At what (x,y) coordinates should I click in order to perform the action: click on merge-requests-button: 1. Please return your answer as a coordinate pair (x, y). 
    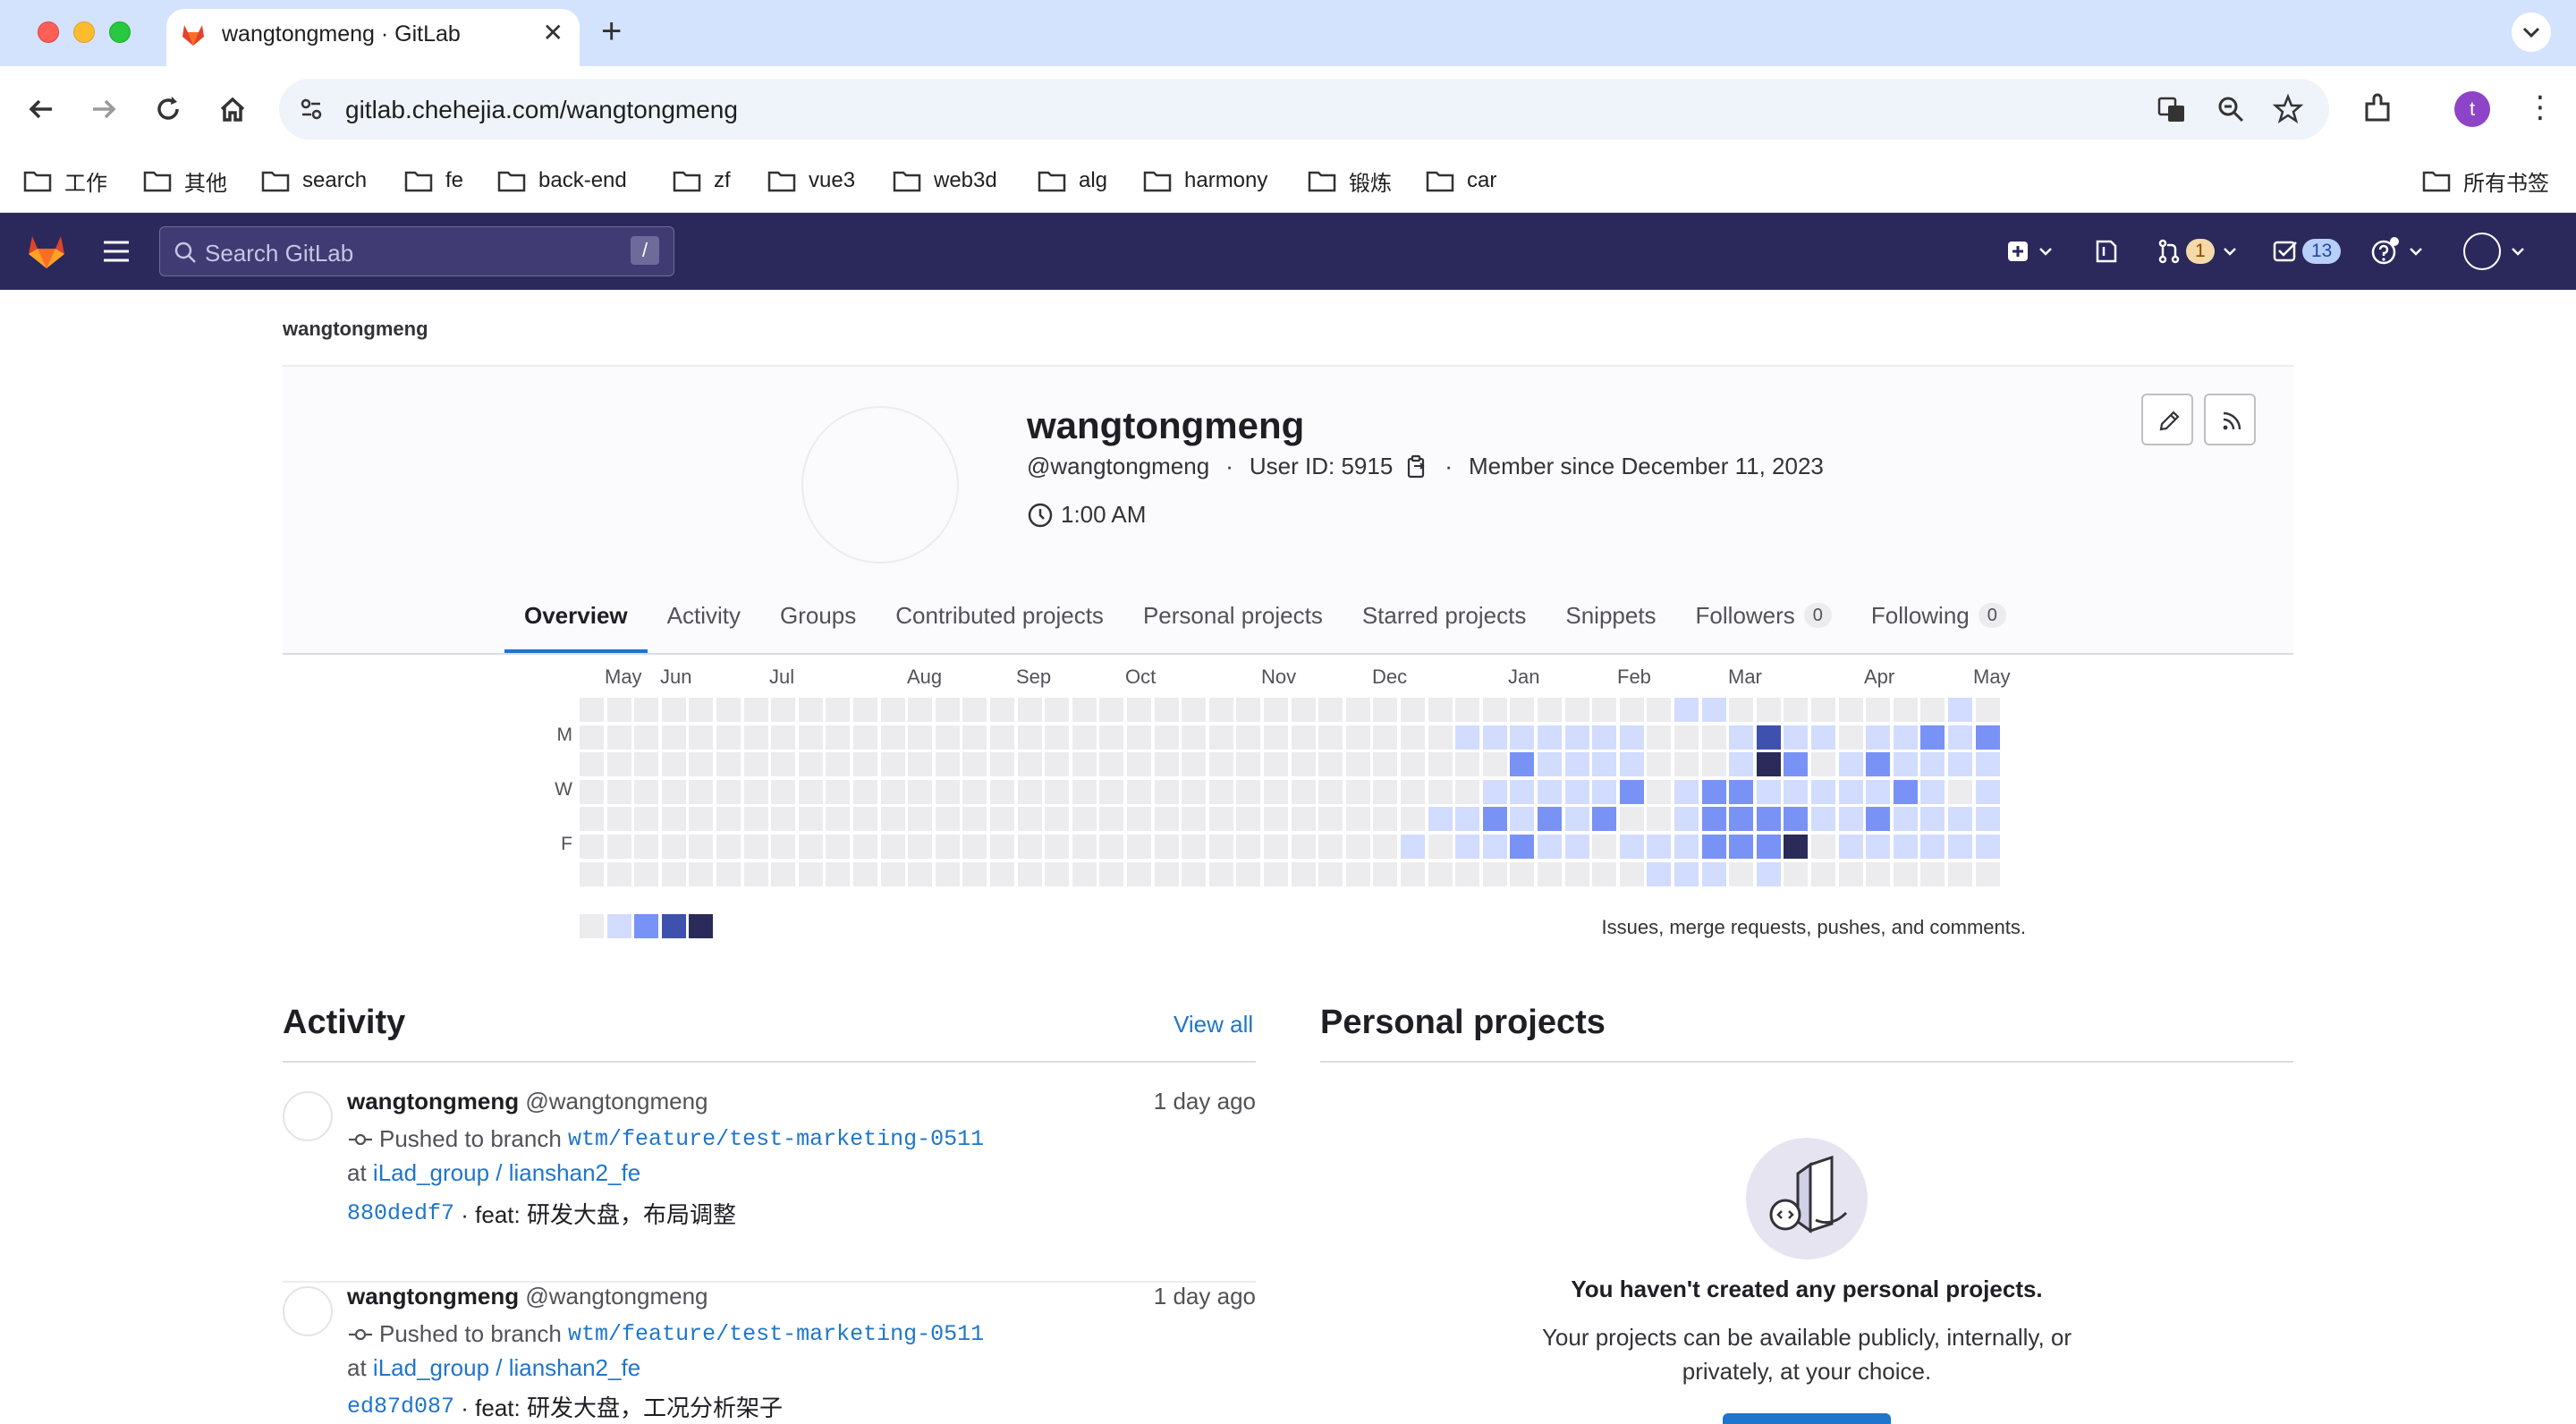
    Looking at the image, I should click on (2197, 251).